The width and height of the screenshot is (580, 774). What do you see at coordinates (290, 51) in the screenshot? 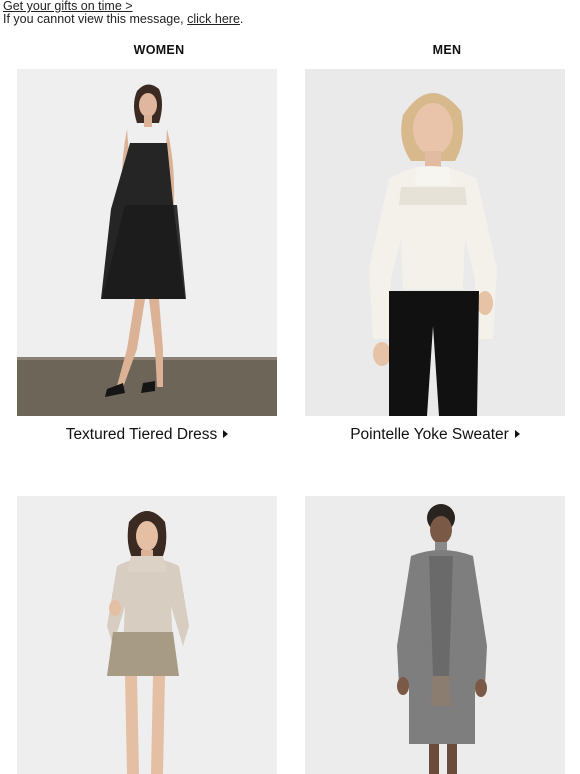
I see `category-nav: WOMEN MEN` at bounding box center [290, 51].